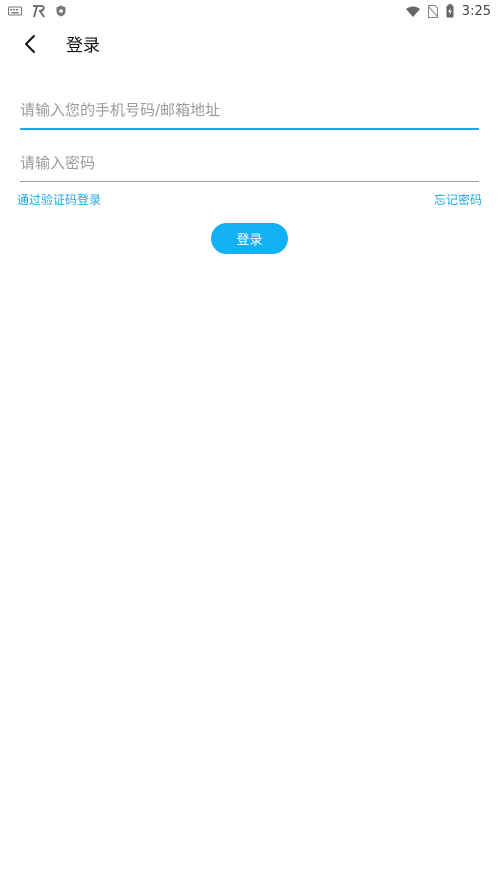 The height and width of the screenshot is (887, 499). I want to click on password-input, so click(249, 163).